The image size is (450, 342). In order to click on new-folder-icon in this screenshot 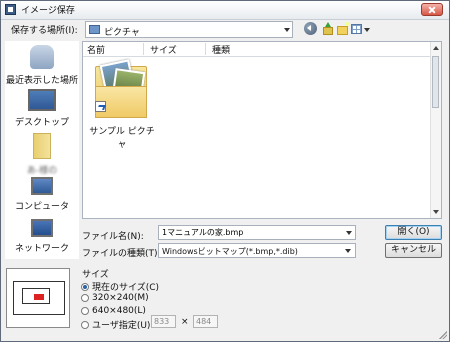, I will do `click(343, 29)`.